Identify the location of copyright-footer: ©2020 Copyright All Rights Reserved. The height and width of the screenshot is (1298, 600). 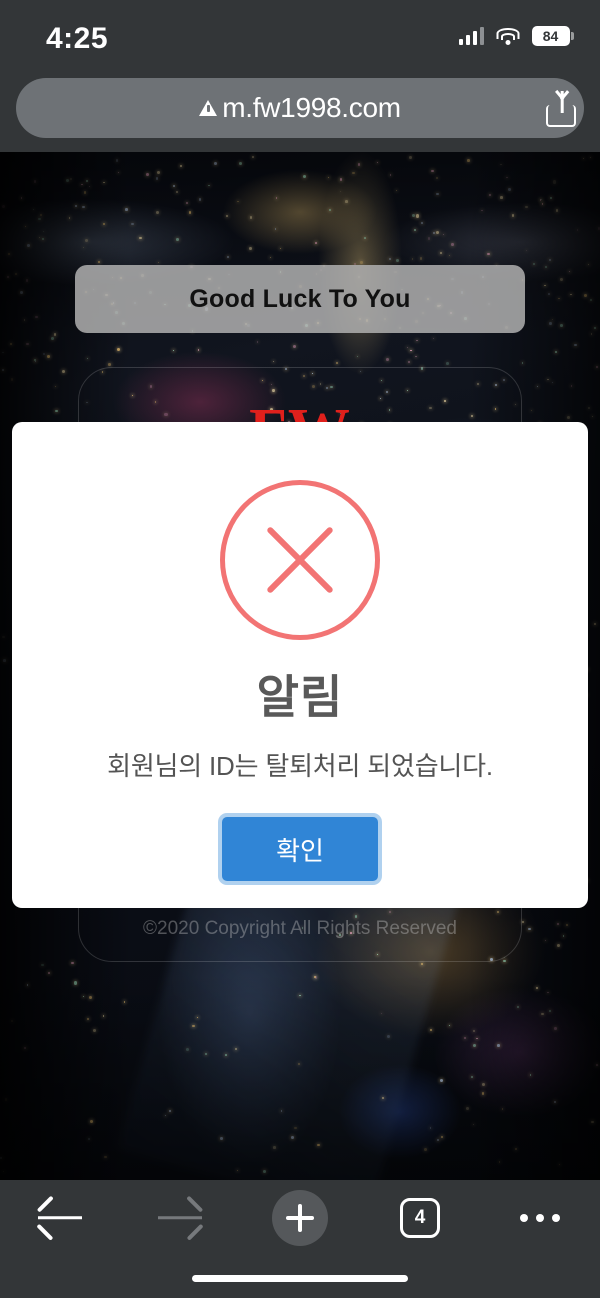
(300, 928).